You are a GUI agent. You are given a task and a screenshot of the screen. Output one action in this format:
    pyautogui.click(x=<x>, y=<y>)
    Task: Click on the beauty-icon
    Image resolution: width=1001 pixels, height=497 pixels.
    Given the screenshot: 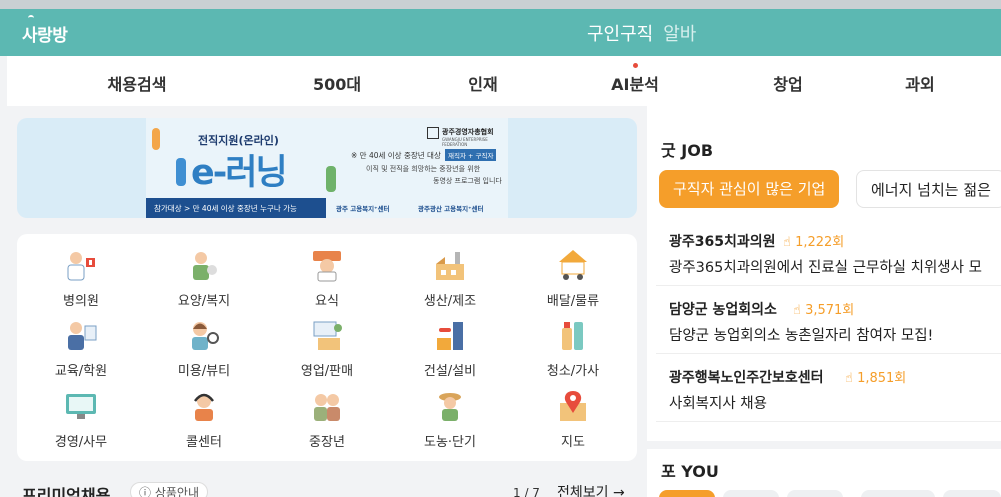 What is the action you would take?
    pyautogui.click(x=205, y=336)
    